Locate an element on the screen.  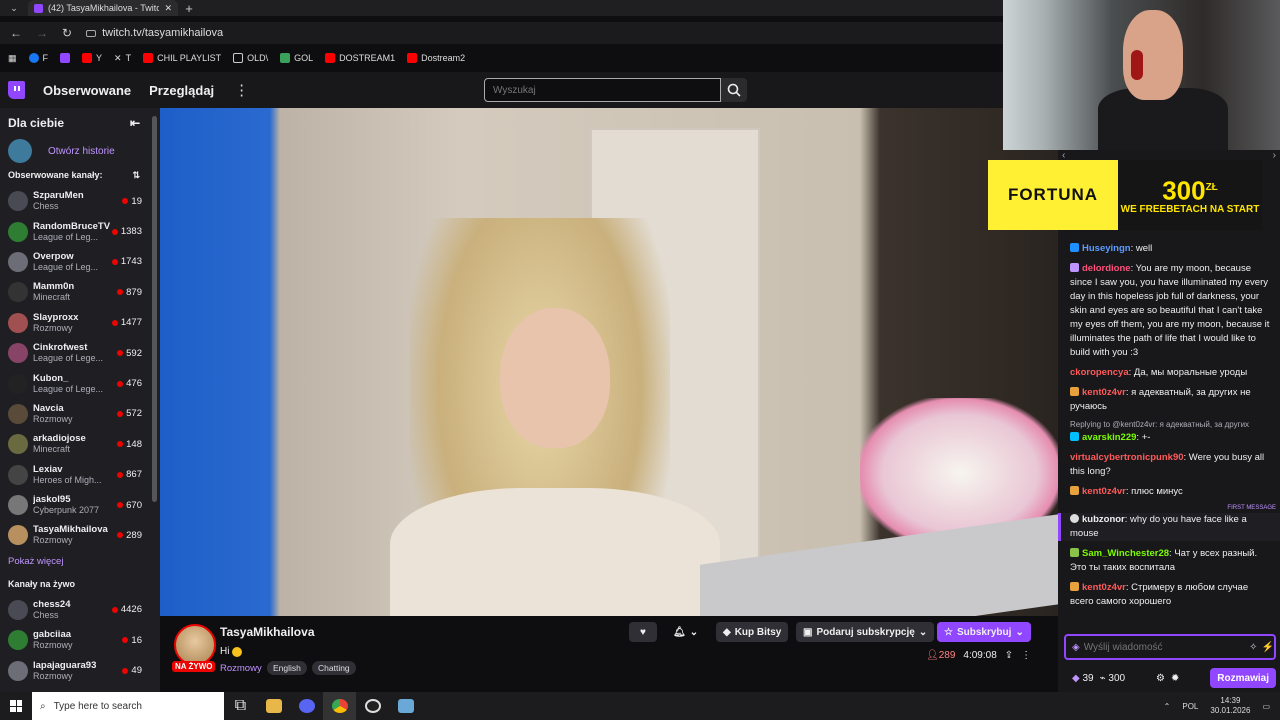
bookmark-x: ✕ T is located at coordinates (122, 58).